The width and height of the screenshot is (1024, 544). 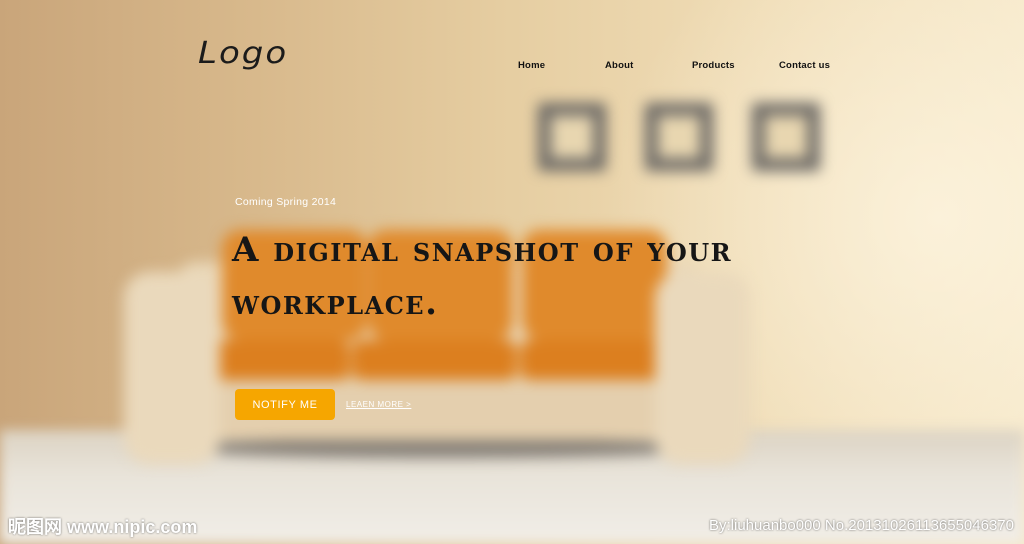 I want to click on watermark-right: By:liuhuanbo000 No.20131026113655046370, so click(x=861, y=525).